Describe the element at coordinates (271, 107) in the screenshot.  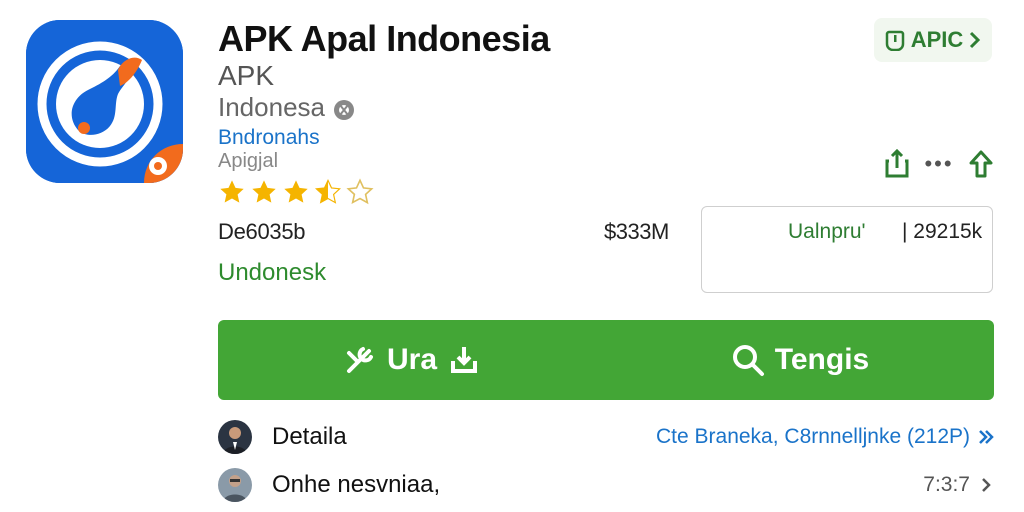
I see `app-region-label: Indonesa` at that location.